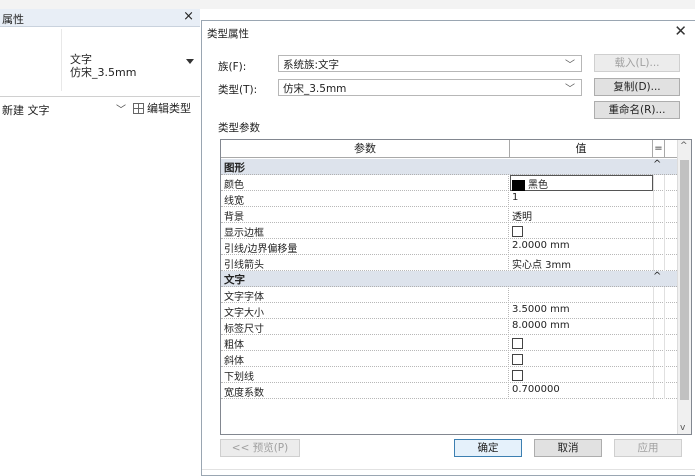 The image size is (695, 476). I want to click on param-row-show-border: 显示边框, so click(449, 231).